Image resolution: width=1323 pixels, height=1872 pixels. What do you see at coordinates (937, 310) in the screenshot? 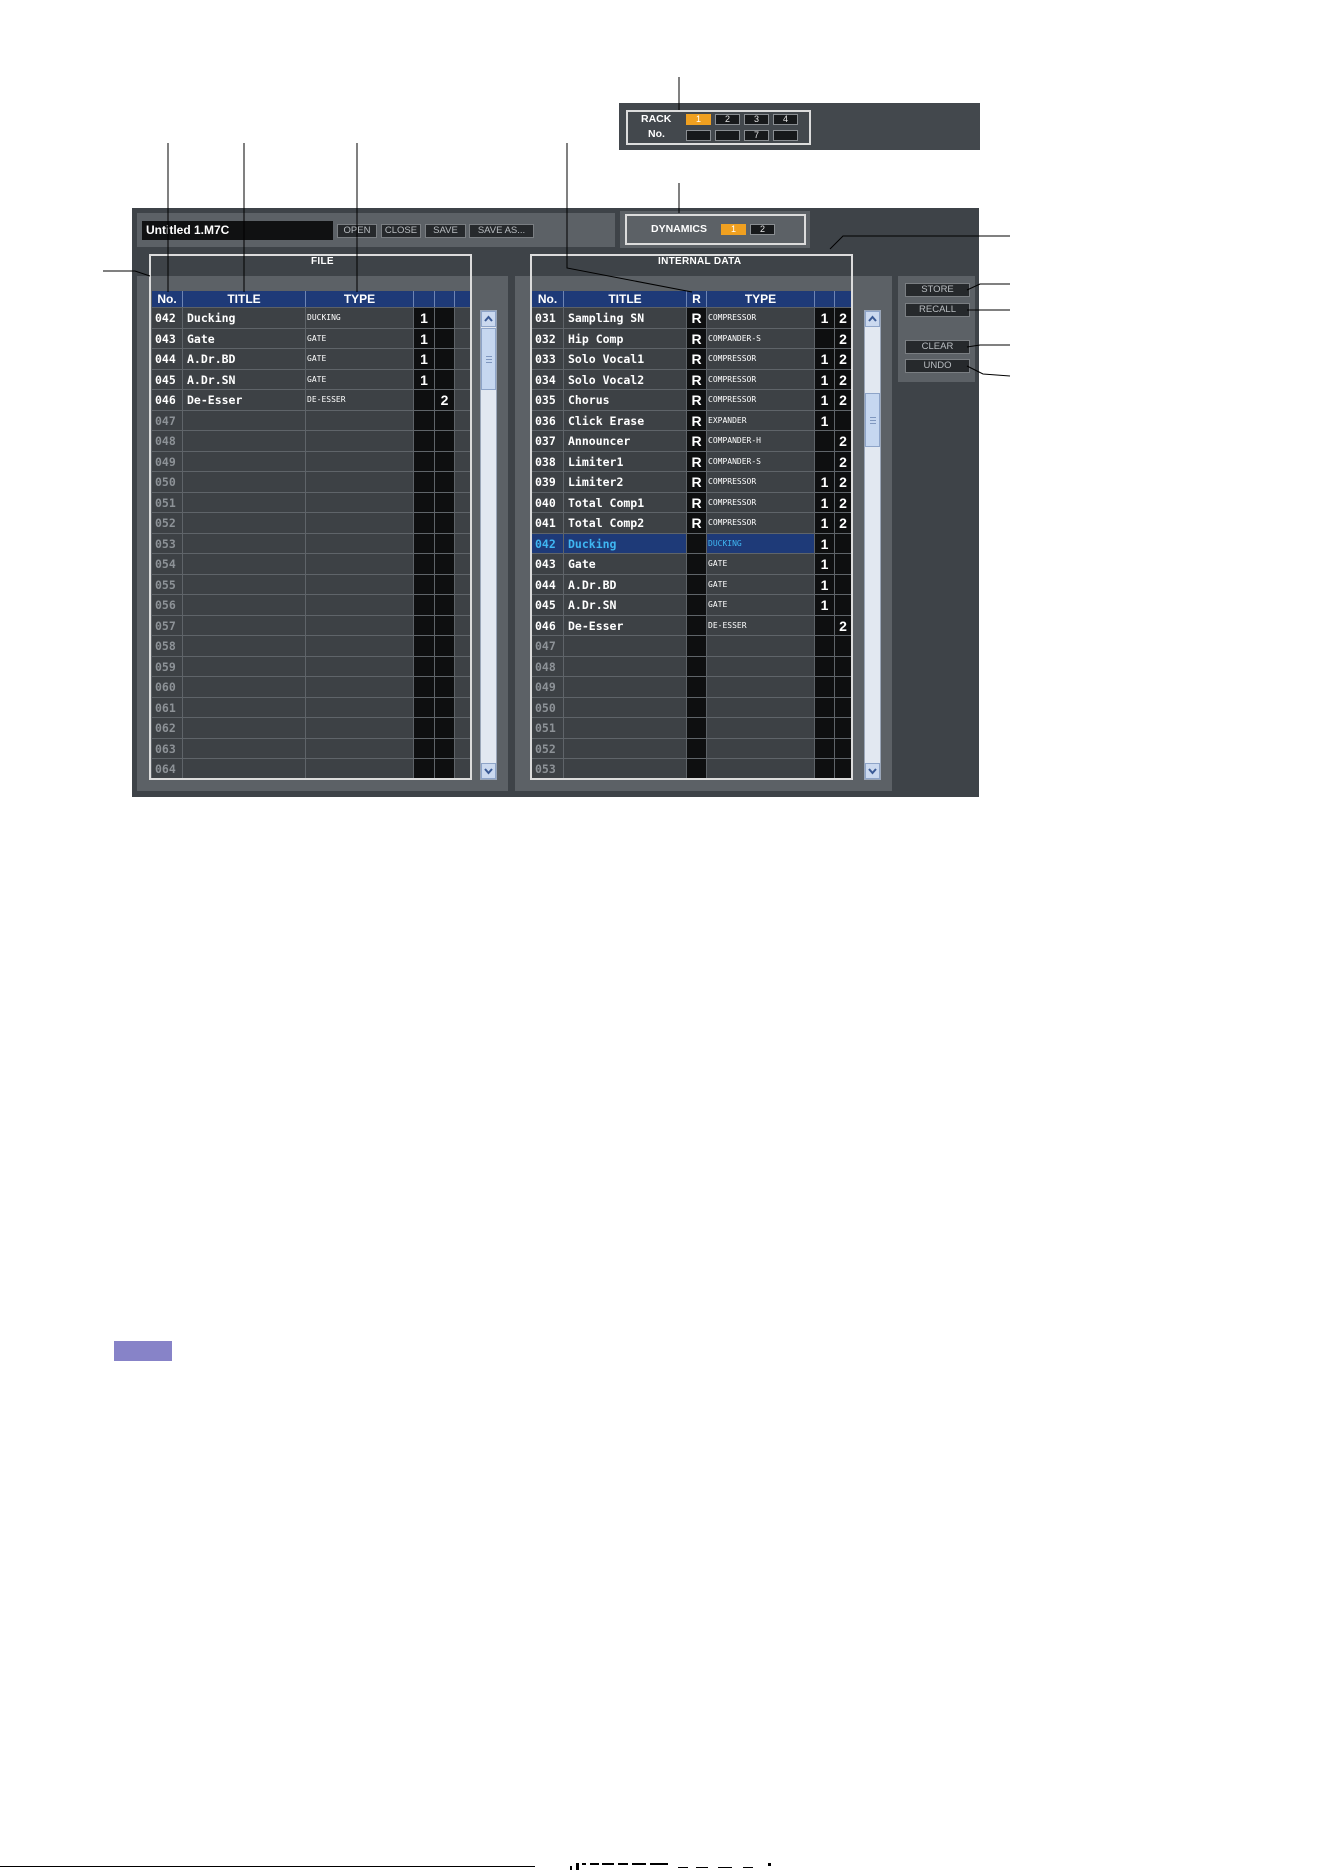
I see `recall-button: RECALL` at bounding box center [937, 310].